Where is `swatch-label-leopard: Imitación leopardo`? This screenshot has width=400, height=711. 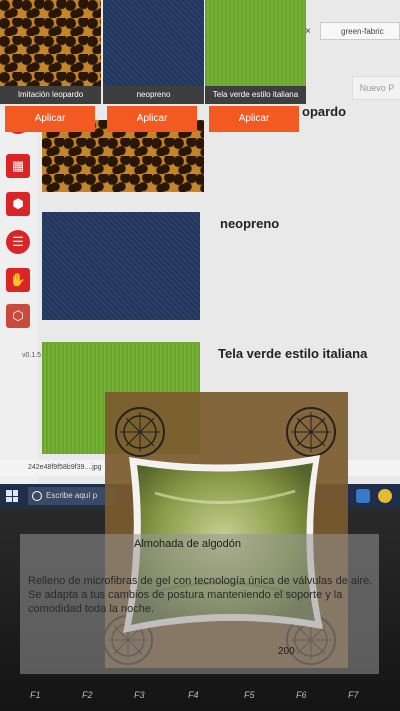
swatch-label-leopard: Imitación leopardo is located at coordinates (50, 95).